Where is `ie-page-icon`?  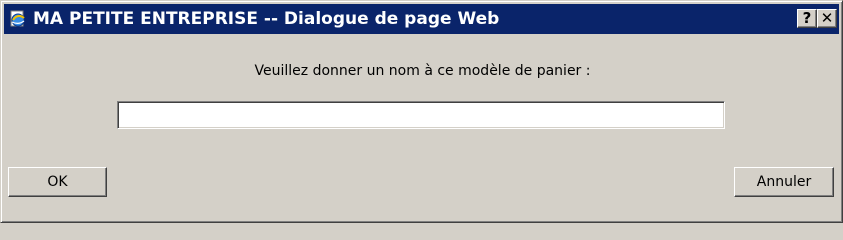 ie-page-icon is located at coordinates (18, 19).